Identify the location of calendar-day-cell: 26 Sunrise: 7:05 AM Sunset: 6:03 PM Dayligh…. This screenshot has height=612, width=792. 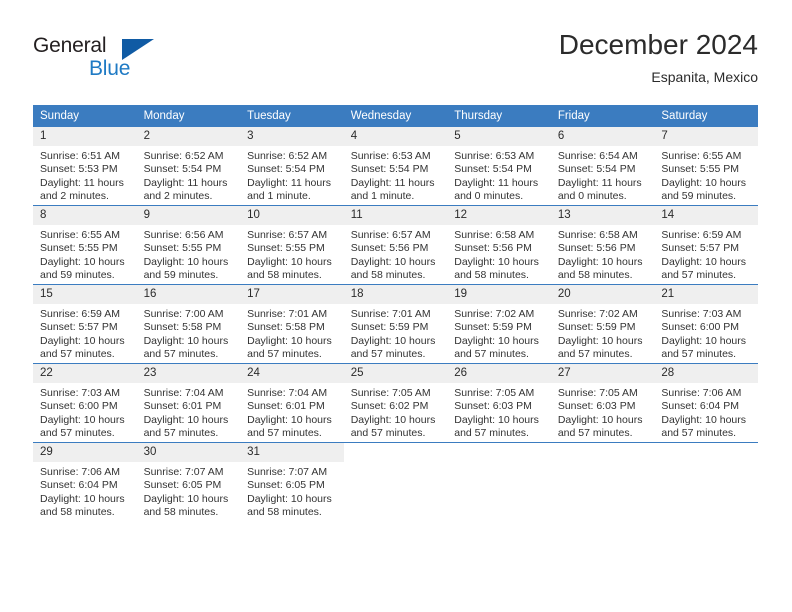
(499, 403).